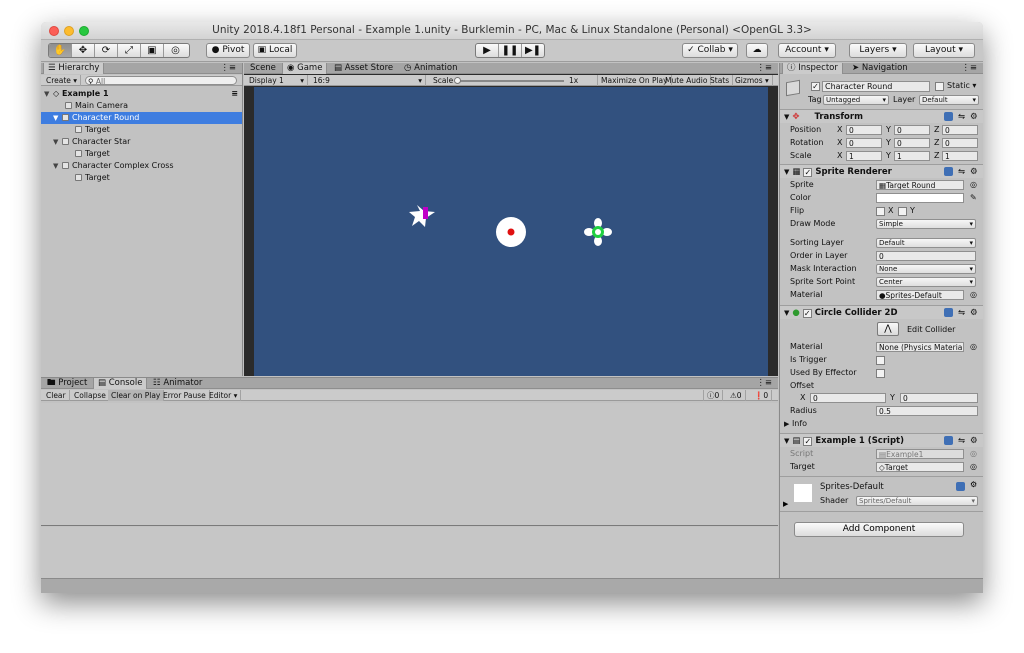 This screenshot has width=1024, height=653. What do you see at coordinates (920, 198) in the screenshot?
I see `color-swatch` at bounding box center [920, 198].